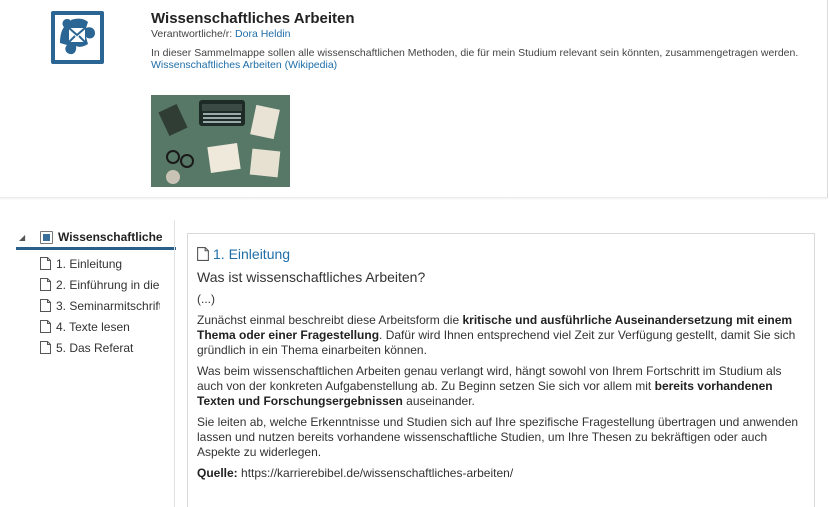 Image resolution: width=829 pixels, height=507 pixels. I want to click on tree-item-label: 2. Einführung in die Thematik, so click(108, 284).